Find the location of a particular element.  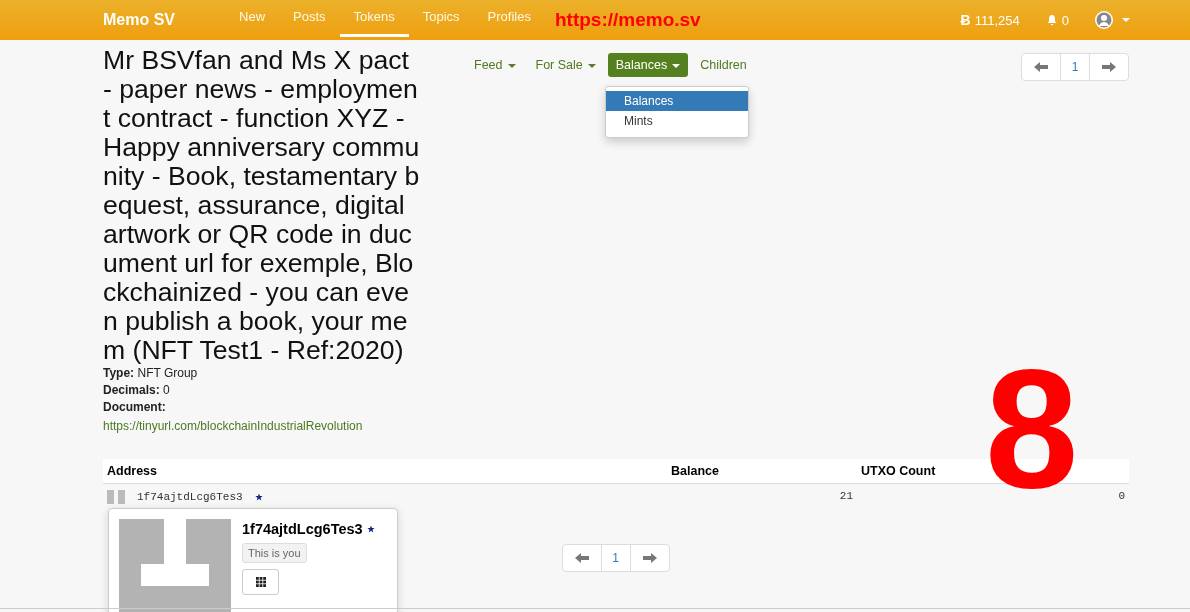

menu-item: Balances is located at coordinates (677, 101).